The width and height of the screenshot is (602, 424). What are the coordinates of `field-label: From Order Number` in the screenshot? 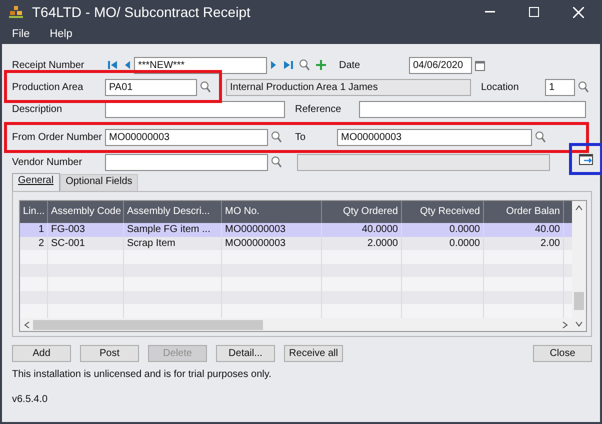 It's located at (58, 137).